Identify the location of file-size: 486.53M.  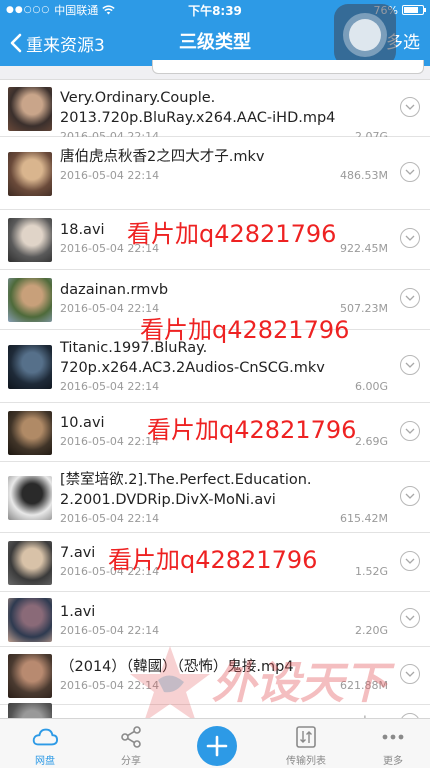
(364, 175).